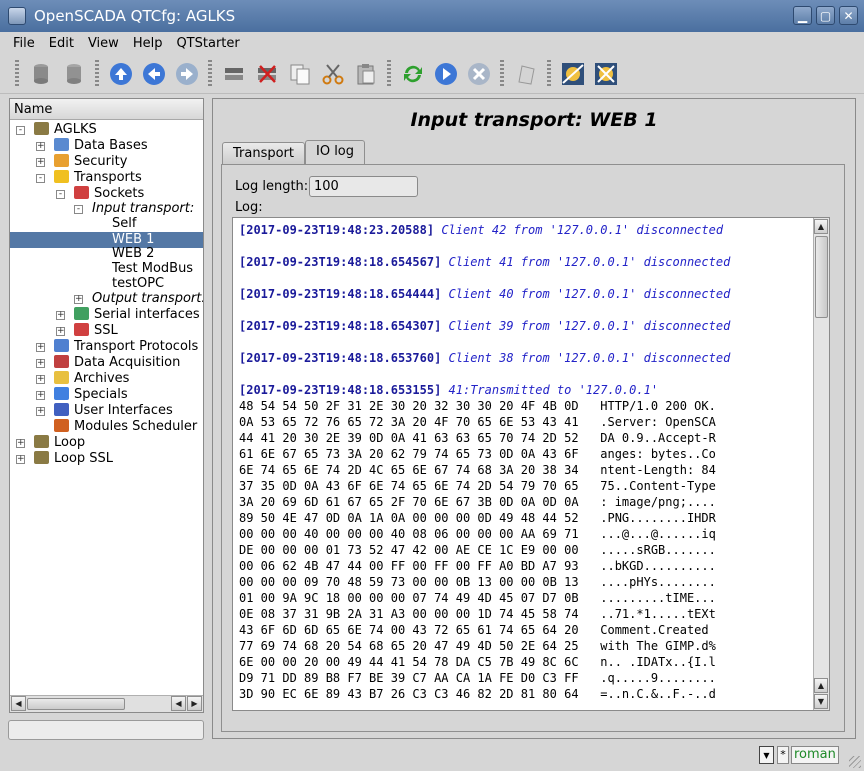 Image resolution: width=864 pixels, height=771 pixels. I want to click on user-dropdown-button: ▼, so click(766, 755).